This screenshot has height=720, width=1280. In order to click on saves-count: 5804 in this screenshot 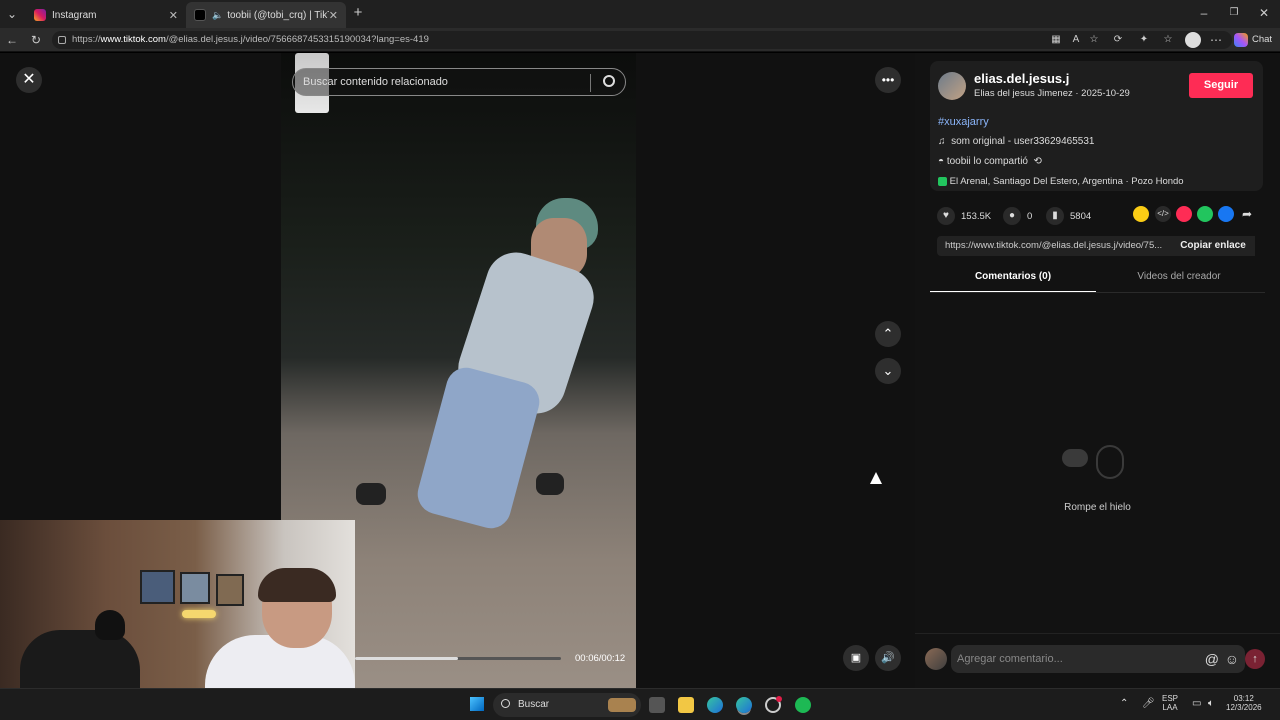, I will do `click(1081, 216)`.